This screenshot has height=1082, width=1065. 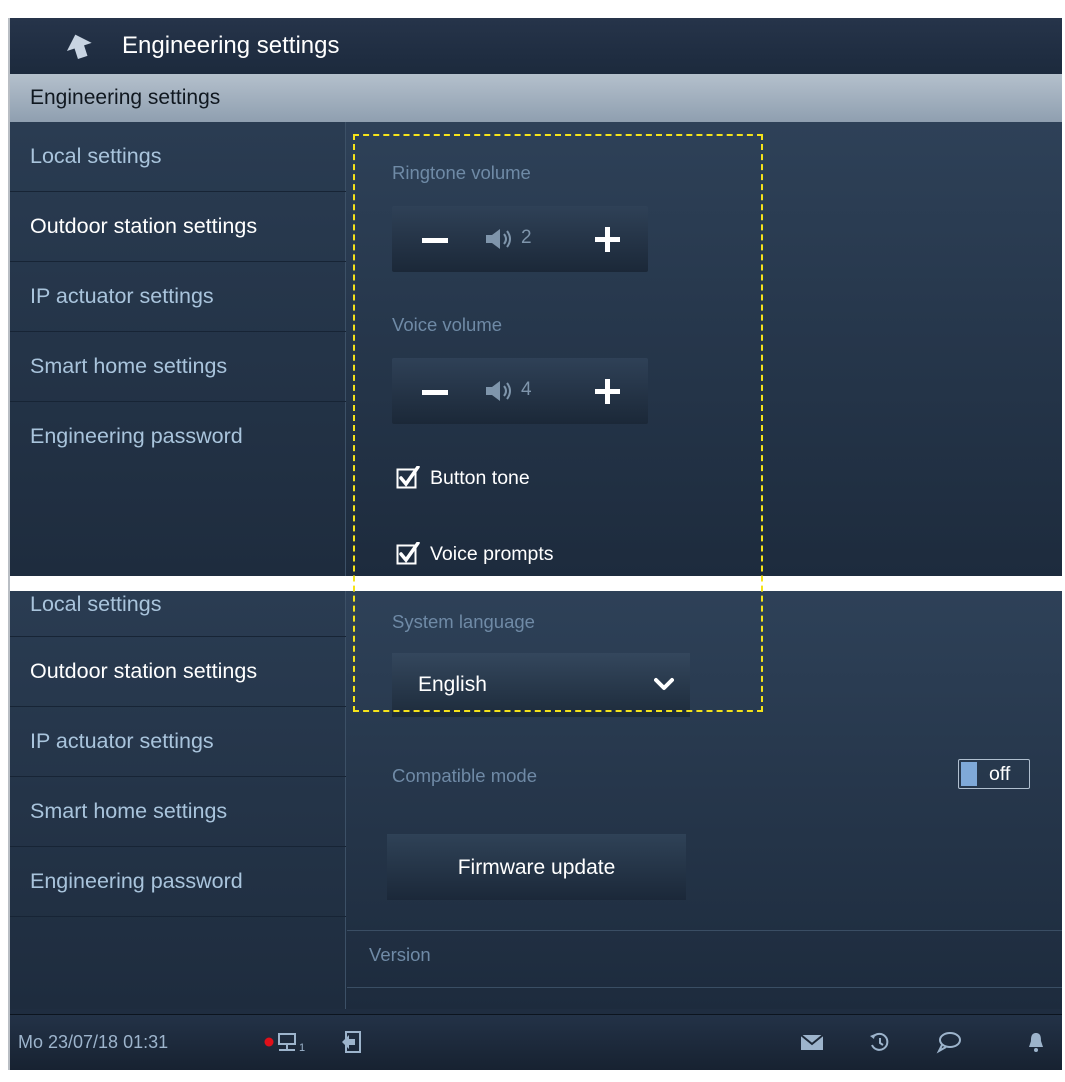 What do you see at coordinates (464, 775) in the screenshot?
I see `compatible-mode-label: Compatible mode` at bounding box center [464, 775].